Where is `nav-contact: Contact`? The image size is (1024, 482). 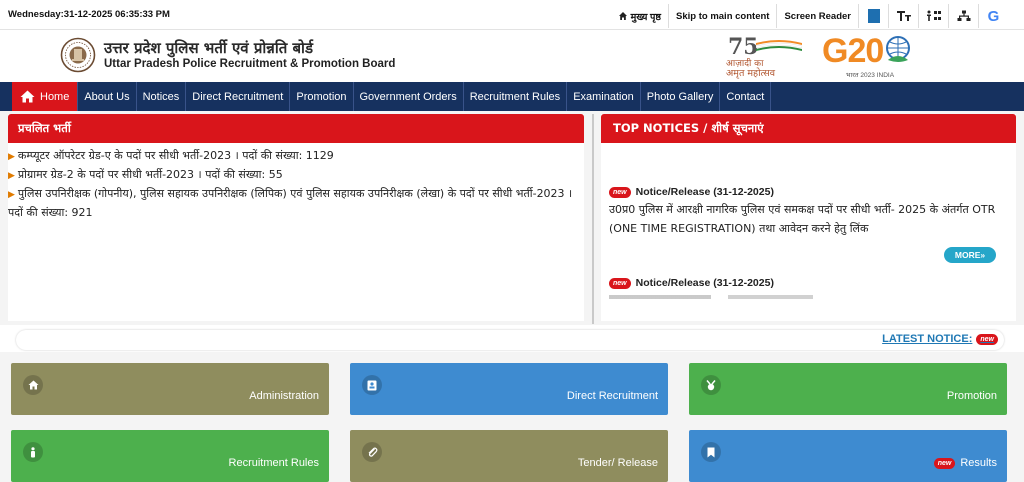
nav-contact: Contact is located at coordinates (746, 96).